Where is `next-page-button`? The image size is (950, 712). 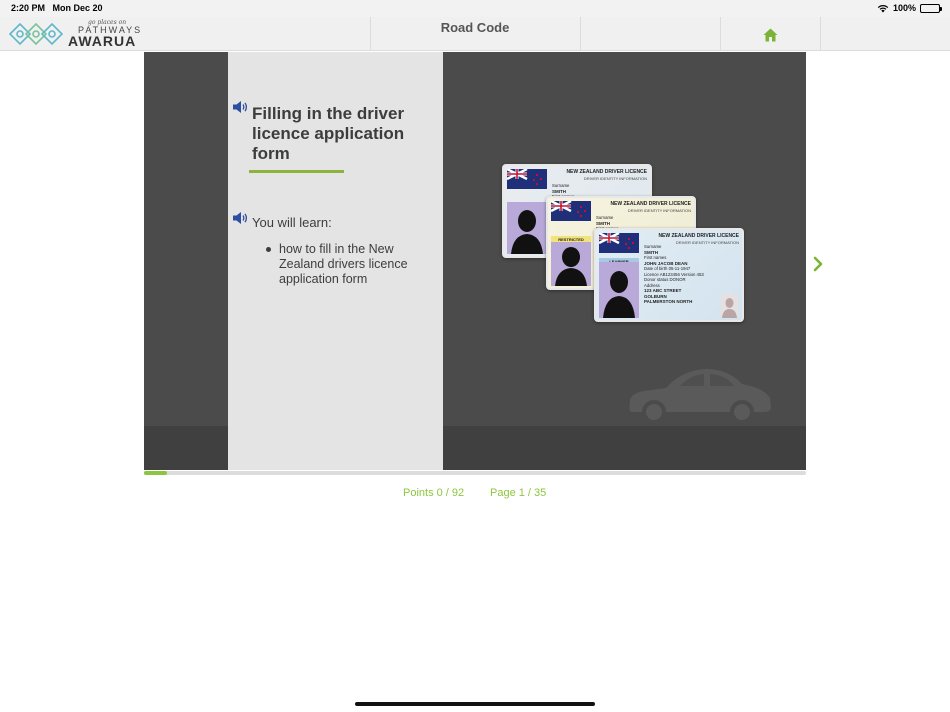 next-page-button is located at coordinates (818, 264).